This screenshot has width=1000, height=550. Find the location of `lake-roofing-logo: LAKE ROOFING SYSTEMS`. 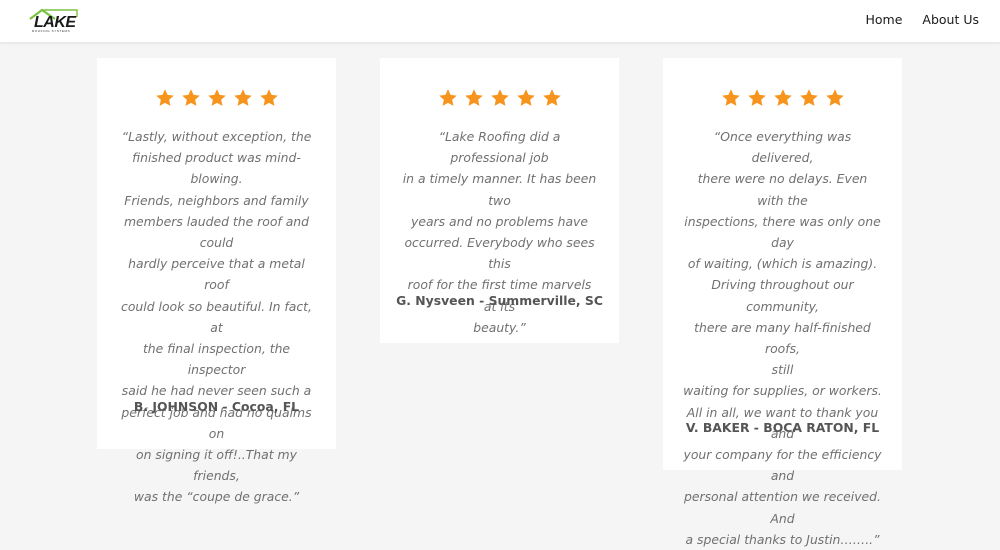

lake-roofing-logo: LAKE ROOFING SYSTEMS is located at coordinates (54, 21).